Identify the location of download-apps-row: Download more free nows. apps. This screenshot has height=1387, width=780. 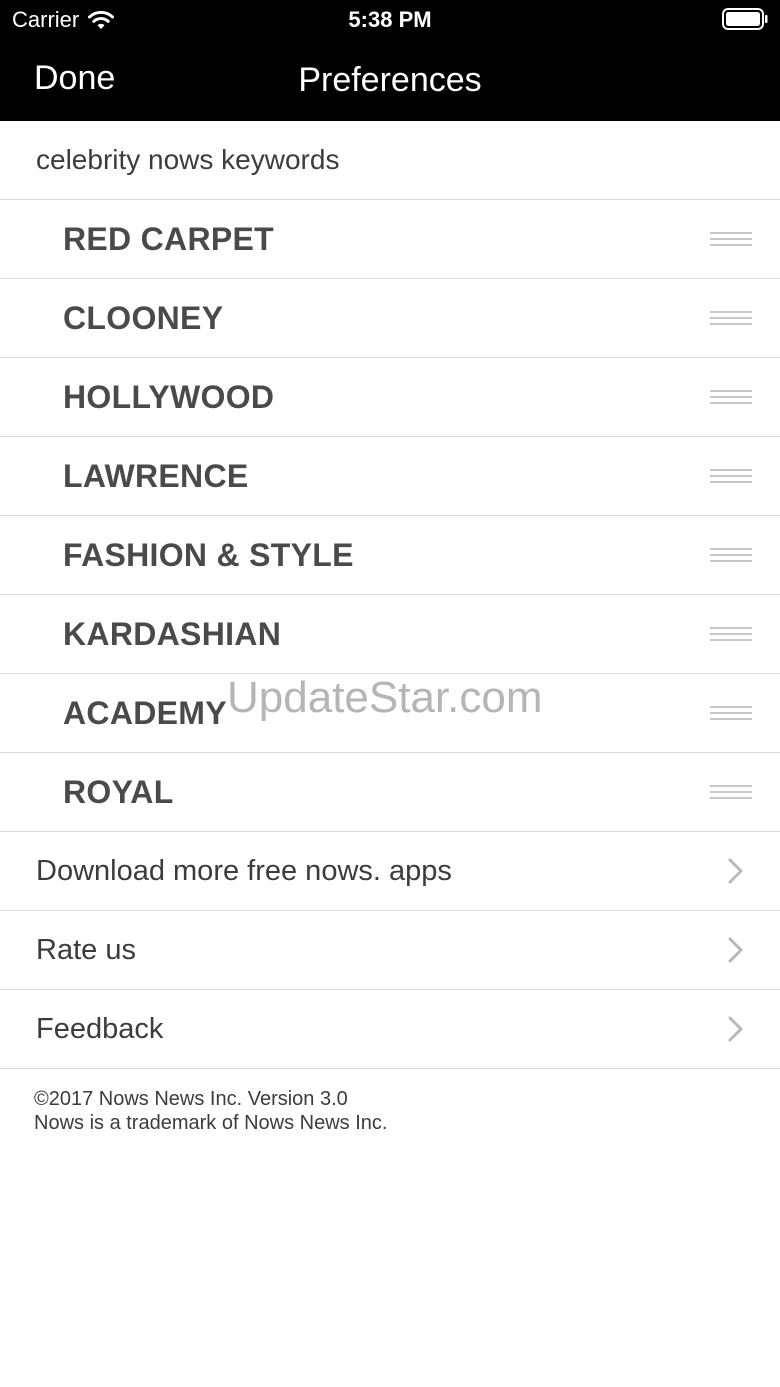
(390, 871).